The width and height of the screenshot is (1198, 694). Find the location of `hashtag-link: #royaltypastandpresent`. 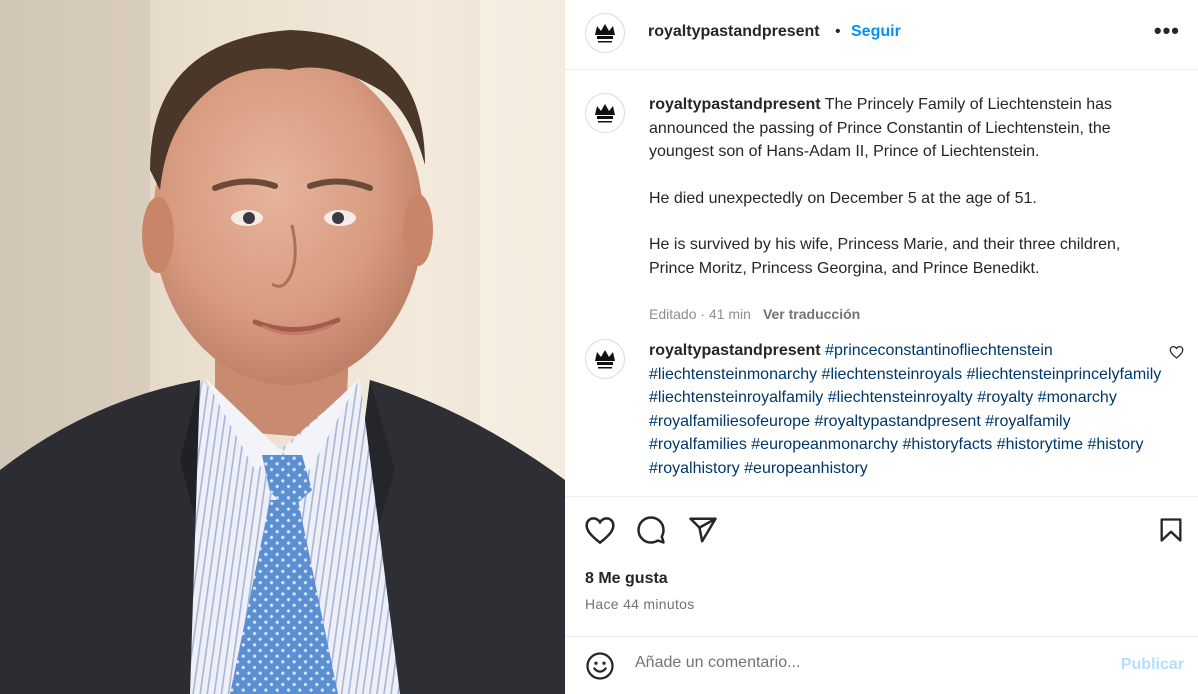

hashtag-link: #royaltypastandpresent is located at coordinates (897, 421).